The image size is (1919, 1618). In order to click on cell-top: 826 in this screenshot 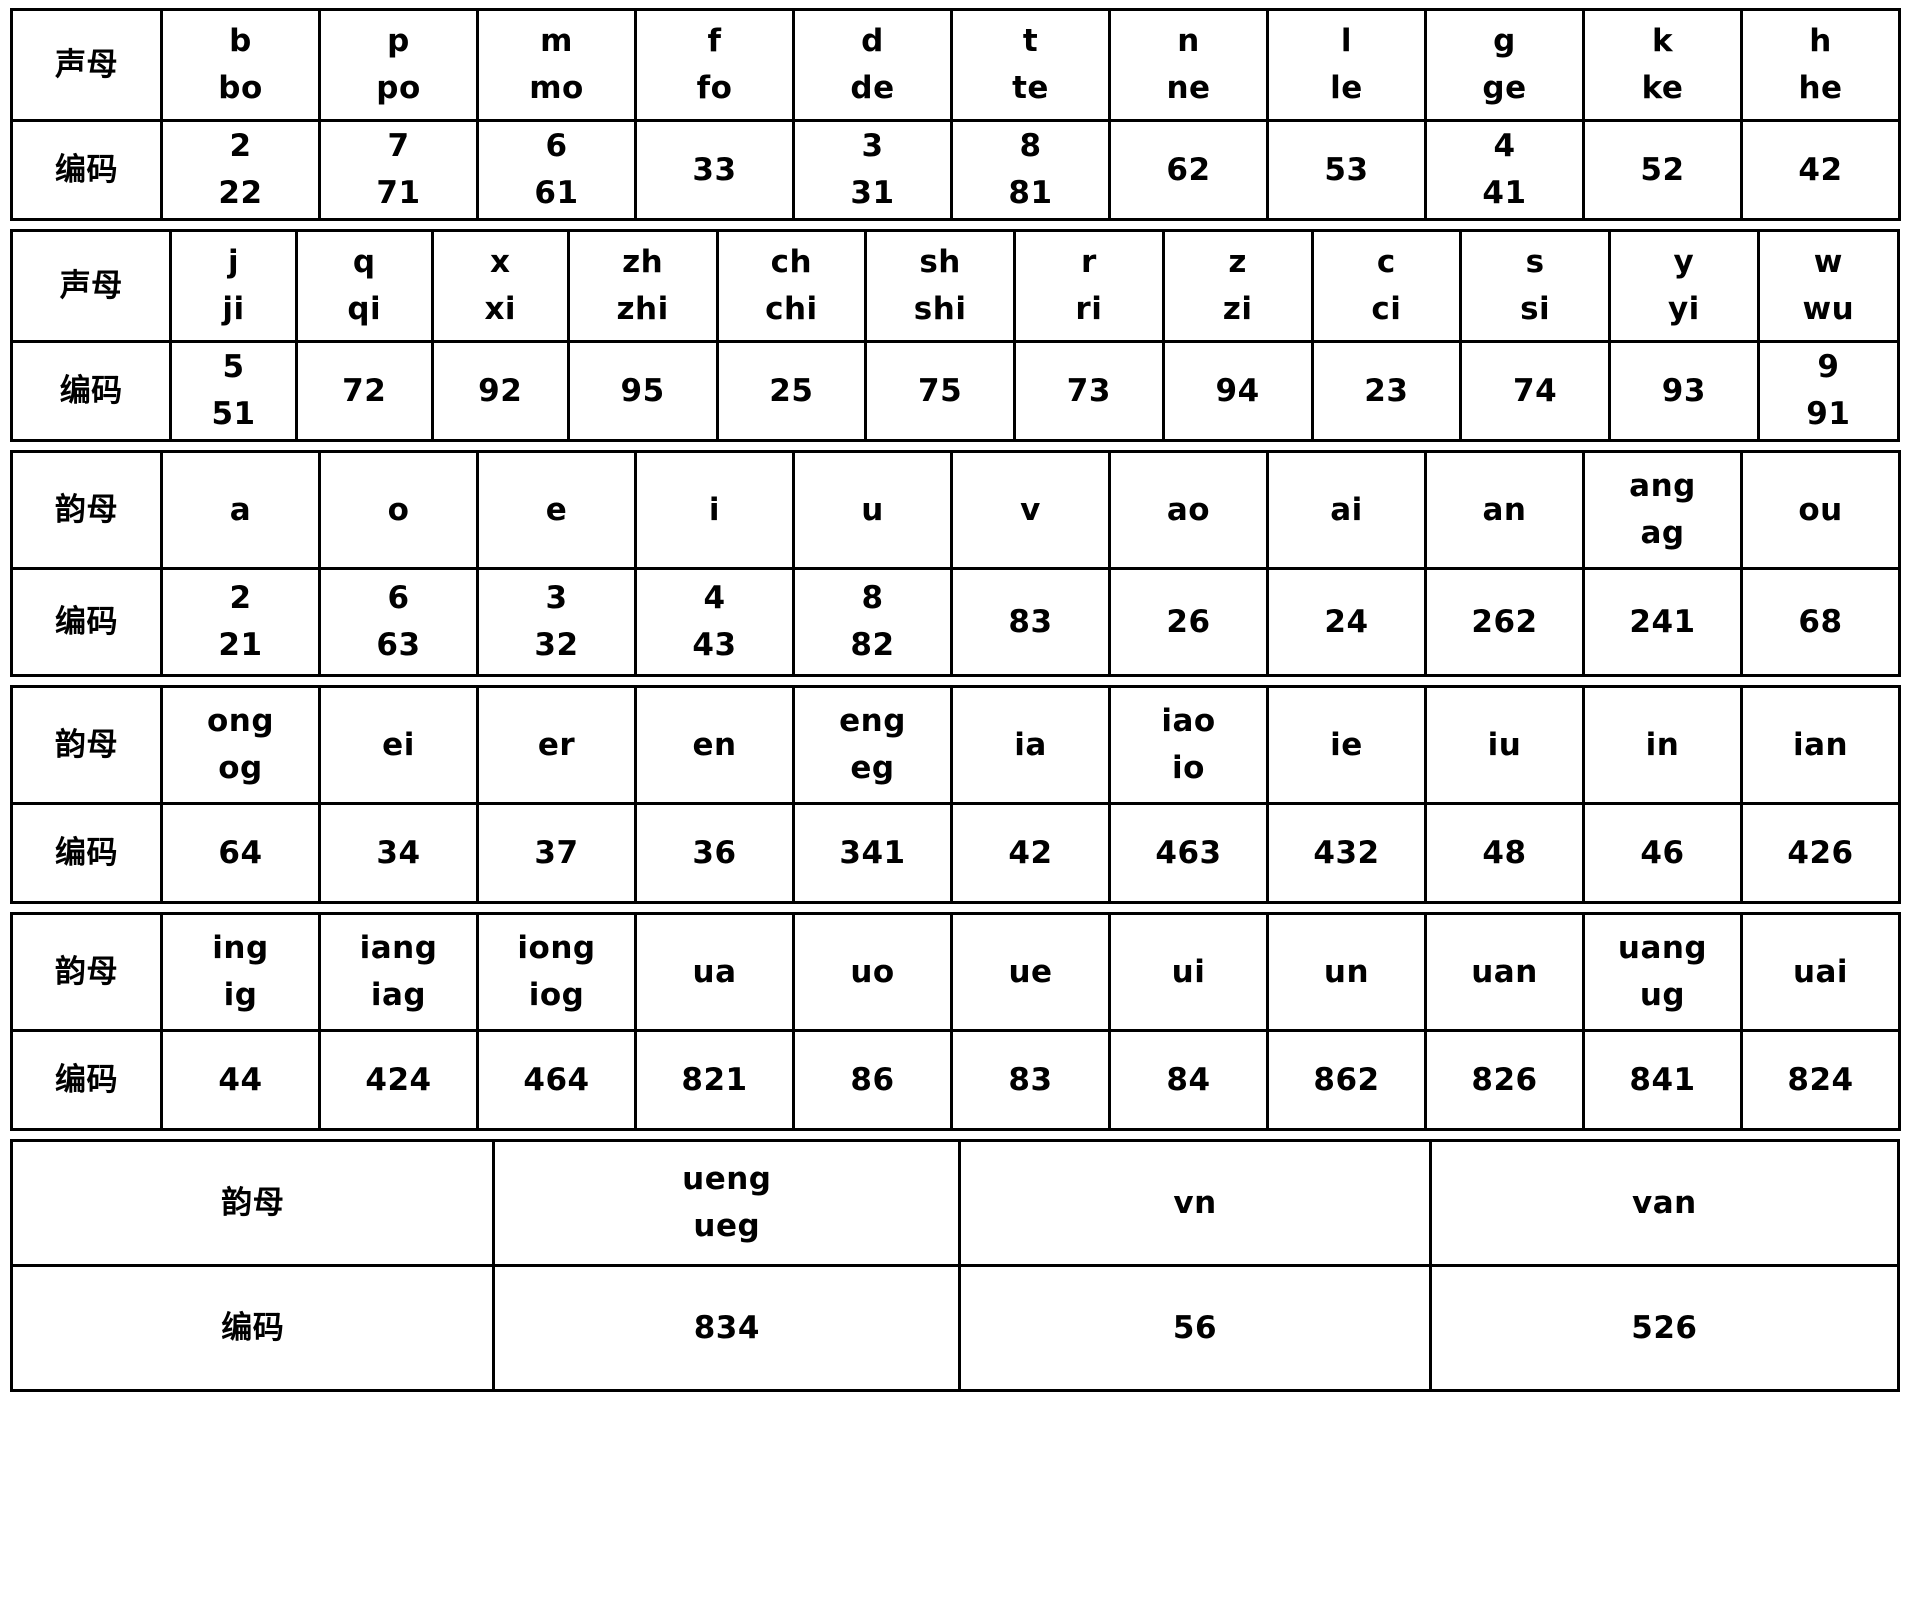, I will do `click(1504, 1079)`.